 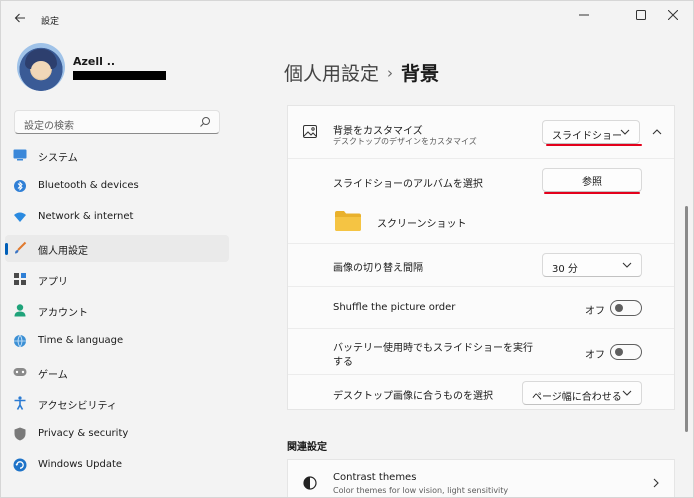 What do you see at coordinates (49, 126) in the screenshot?
I see `search-placeholder: 設定の検索` at bounding box center [49, 126].